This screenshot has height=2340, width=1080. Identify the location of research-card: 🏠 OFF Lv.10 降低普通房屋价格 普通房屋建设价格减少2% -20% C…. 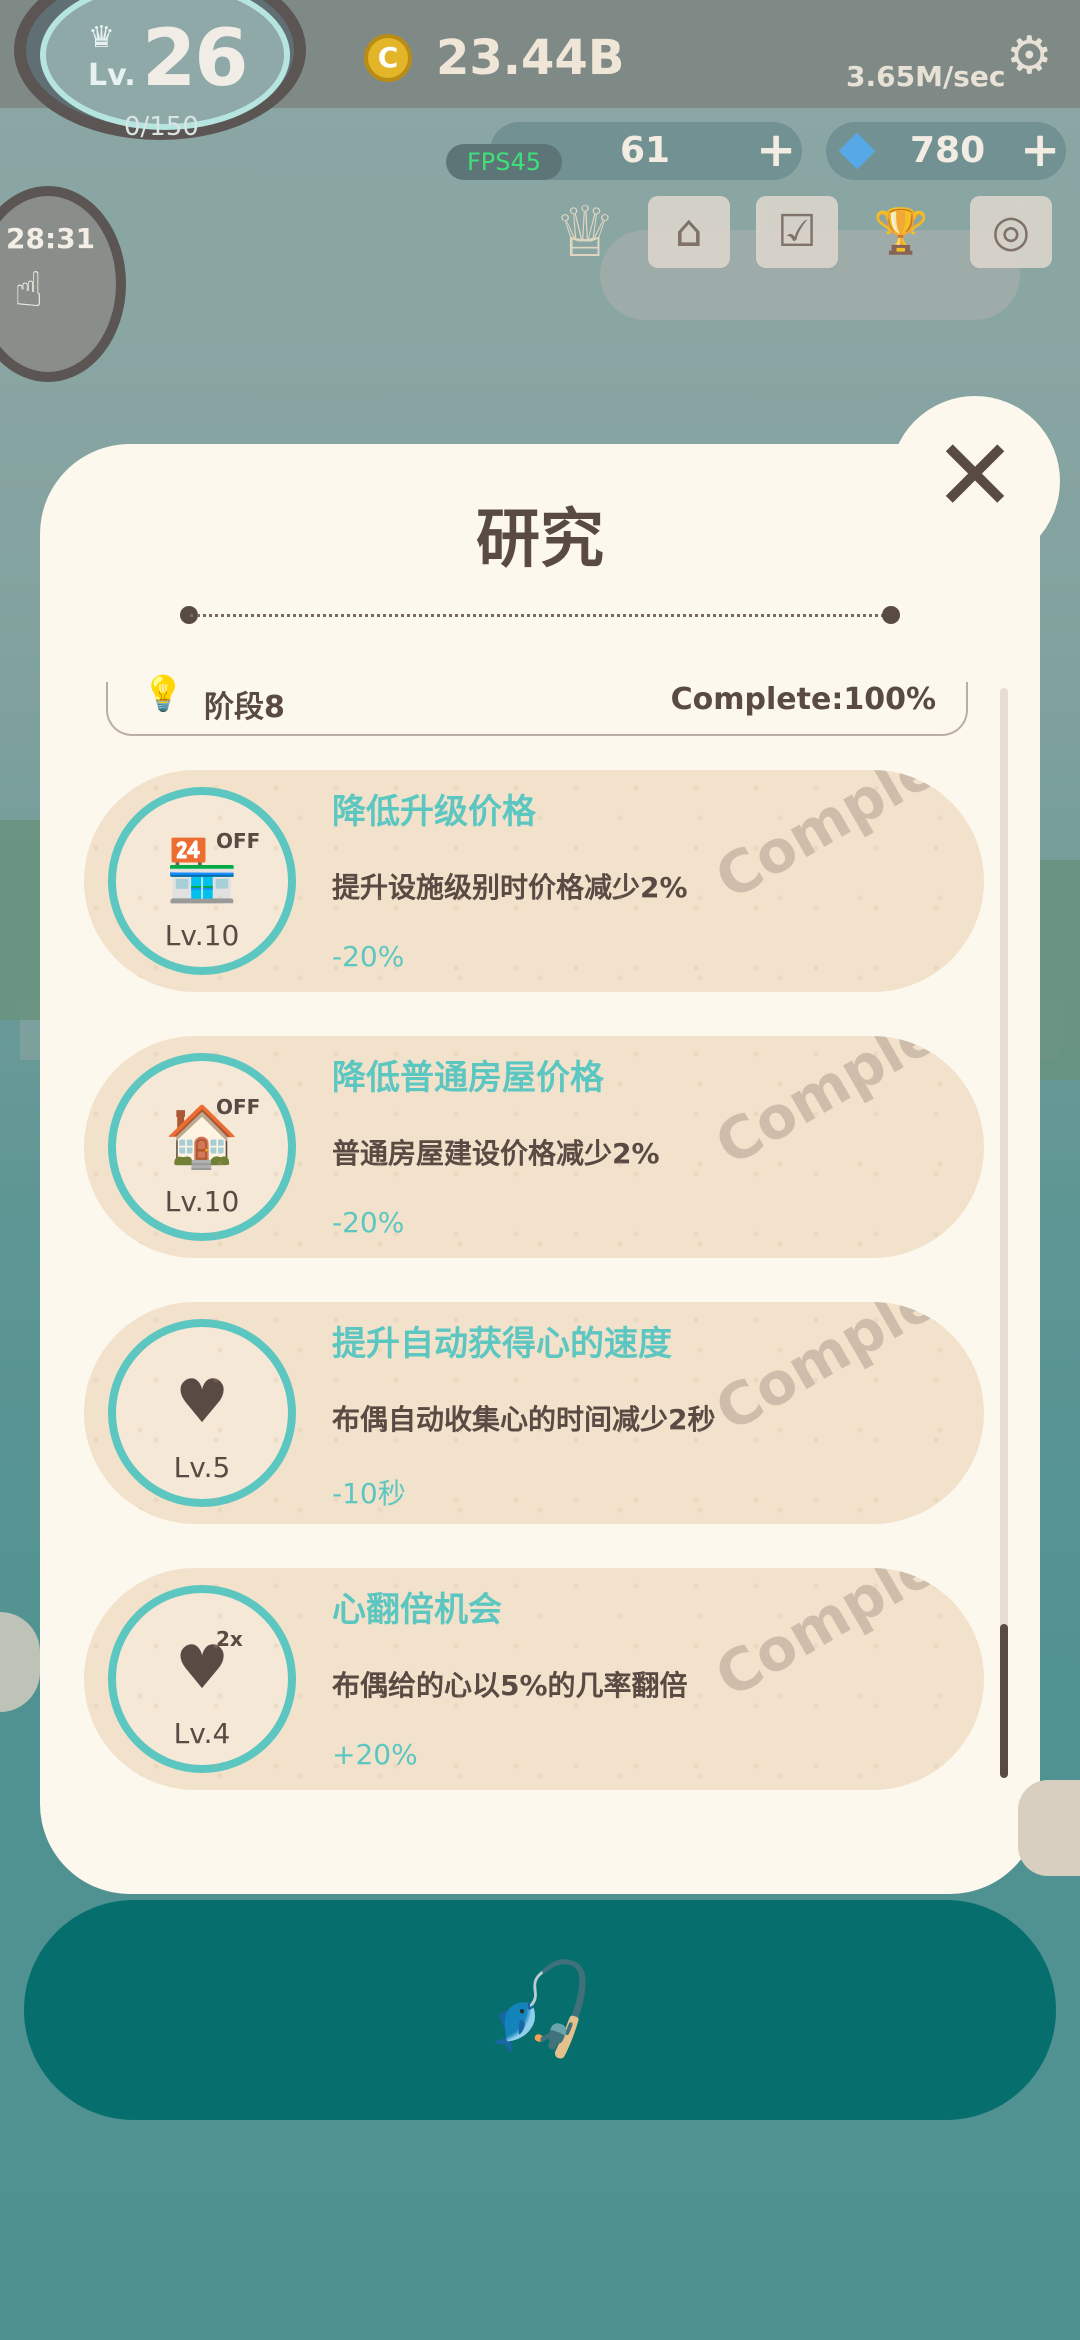
(534, 1147).